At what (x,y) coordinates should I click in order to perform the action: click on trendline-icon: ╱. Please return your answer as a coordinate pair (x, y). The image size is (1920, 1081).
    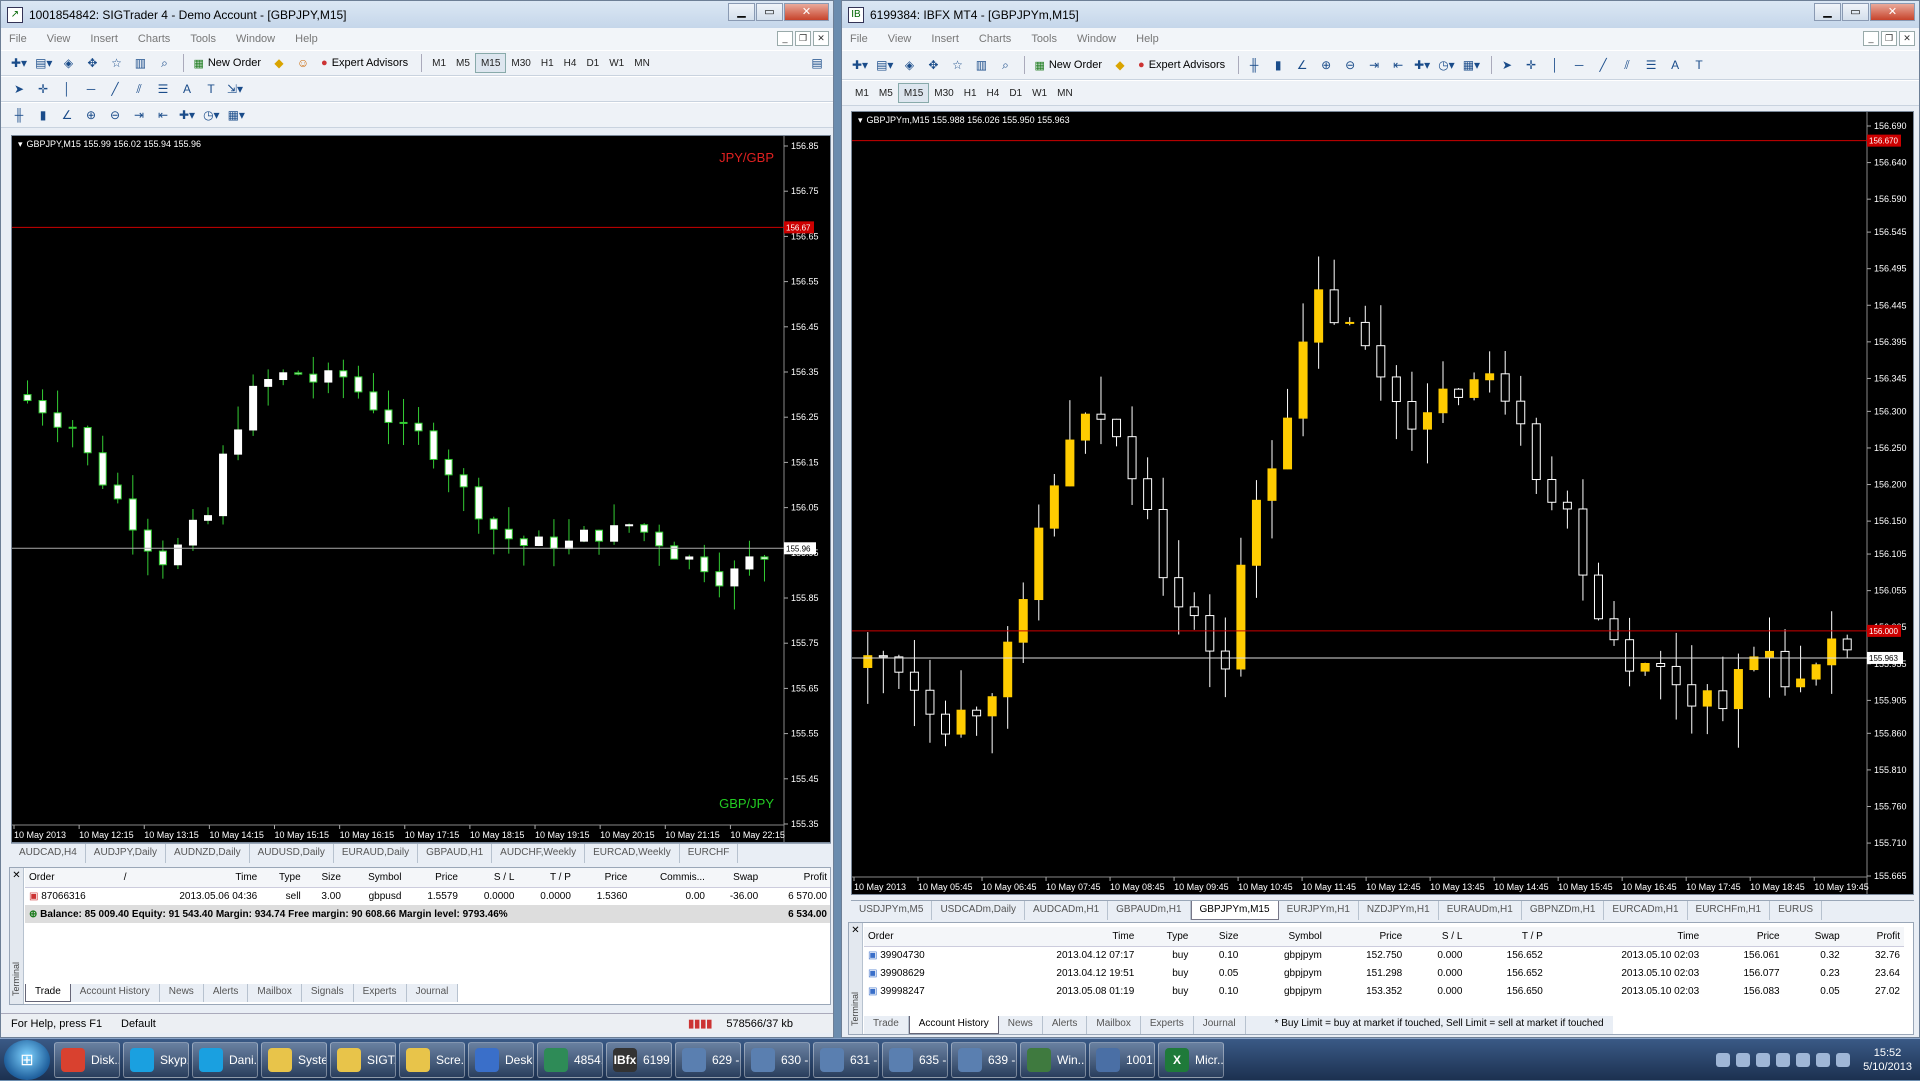
    Looking at the image, I should click on (1603, 65).